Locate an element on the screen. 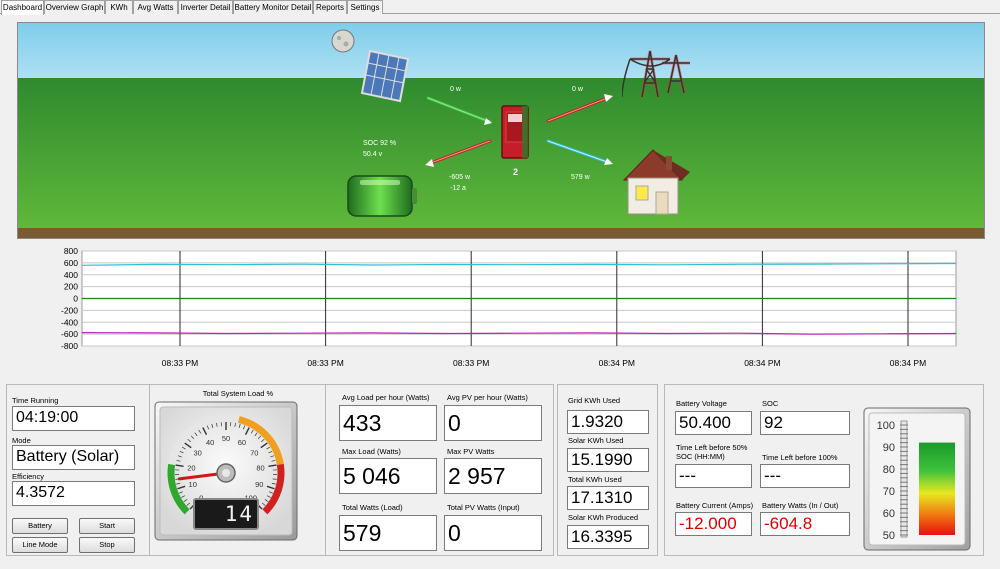  start-button: Start is located at coordinates (107, 526).